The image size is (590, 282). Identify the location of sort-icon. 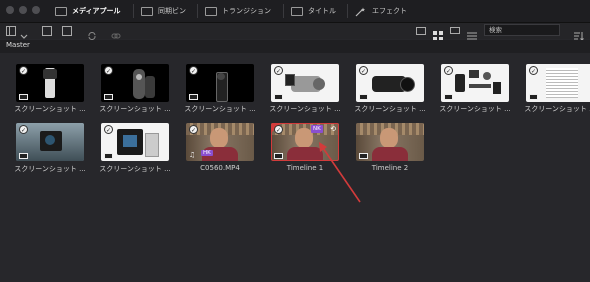
(579, 33).